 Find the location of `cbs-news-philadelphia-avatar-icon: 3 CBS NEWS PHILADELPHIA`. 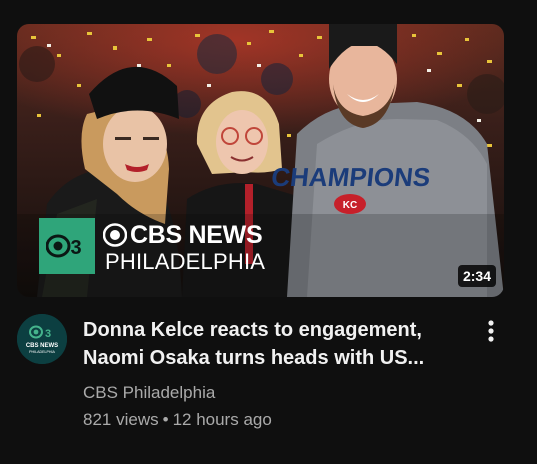

cbs-news-philadelphia-avatar-icon: 3 CBS NEWS PHILADELPHIA is located at coordinates (42, 339).